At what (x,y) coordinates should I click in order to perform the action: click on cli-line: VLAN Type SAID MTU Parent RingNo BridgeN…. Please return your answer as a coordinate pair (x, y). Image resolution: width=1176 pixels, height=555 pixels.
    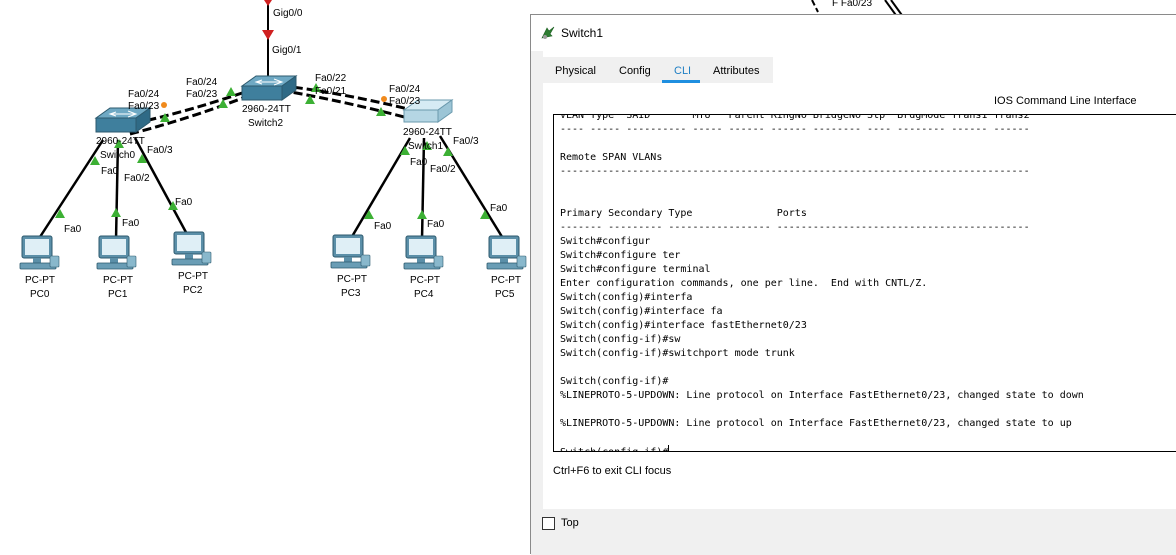
    Looking at the image, I should click on (795, 117).